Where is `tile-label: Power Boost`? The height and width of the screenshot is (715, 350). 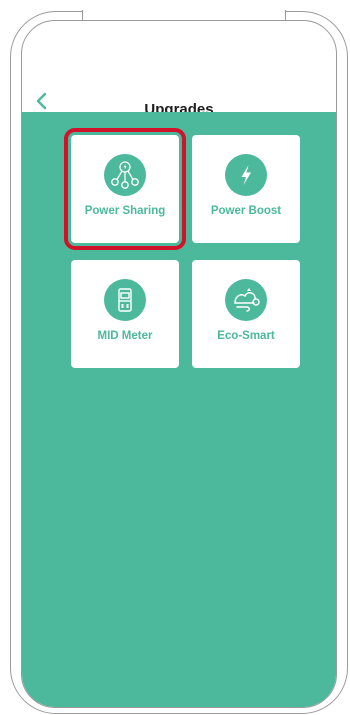 tile-label: Power Boost is located at coordinates (246, 211).